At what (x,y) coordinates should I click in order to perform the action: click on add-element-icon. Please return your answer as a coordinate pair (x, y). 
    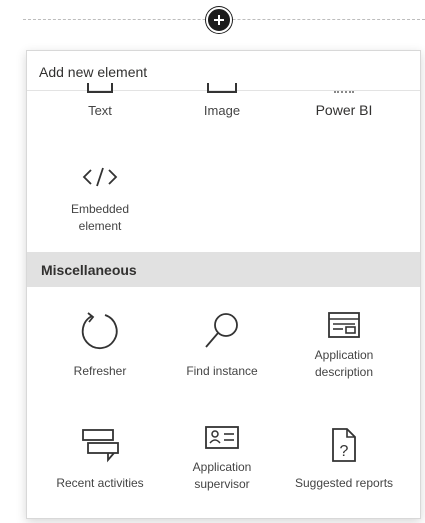
    Looking at the image, I should click on (219, 20).